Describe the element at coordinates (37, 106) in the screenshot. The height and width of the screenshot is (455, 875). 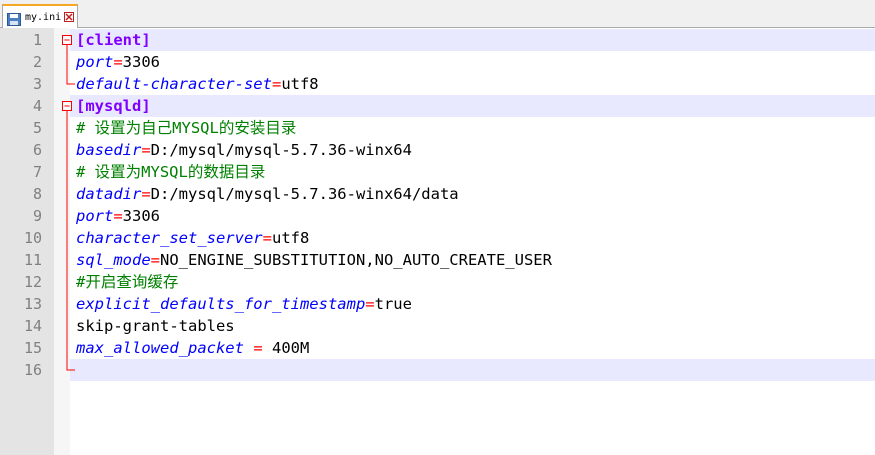
I see `line-number: 4` at that location.